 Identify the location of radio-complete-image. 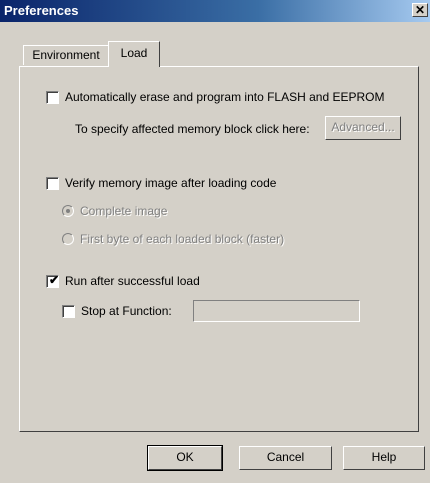
(68, 211).